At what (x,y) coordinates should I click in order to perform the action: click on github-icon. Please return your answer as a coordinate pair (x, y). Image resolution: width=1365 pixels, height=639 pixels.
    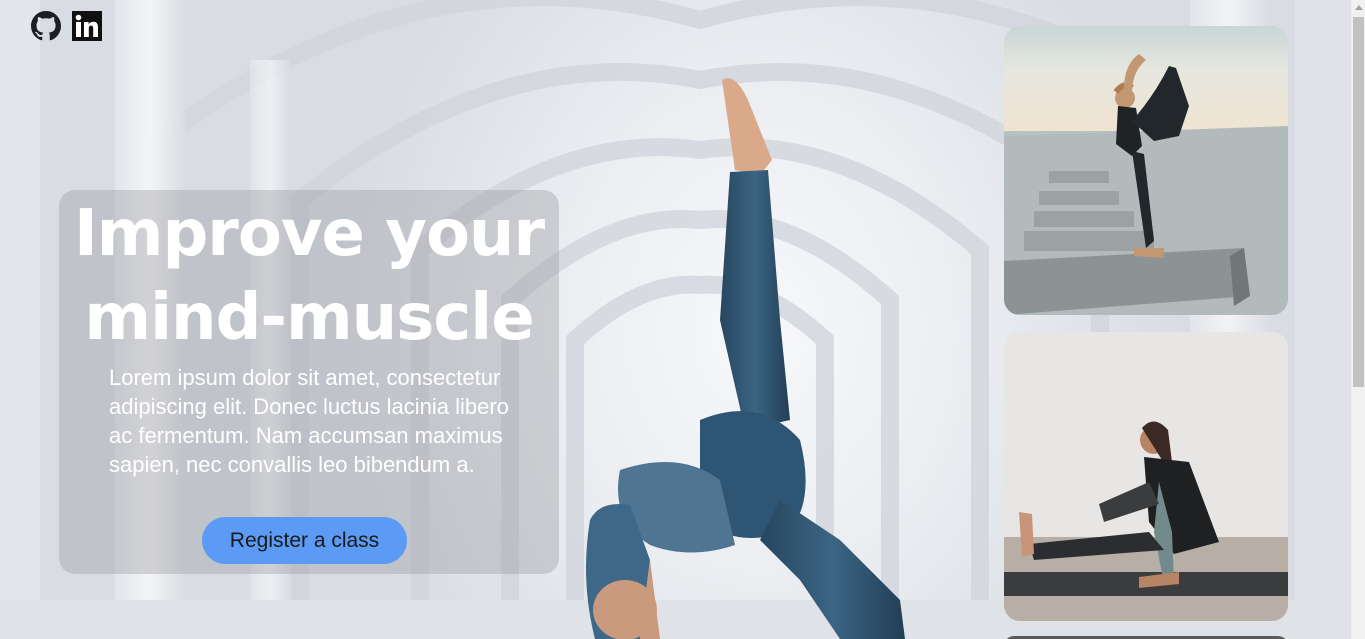
    Looking at the image, I should click on (46, 26).